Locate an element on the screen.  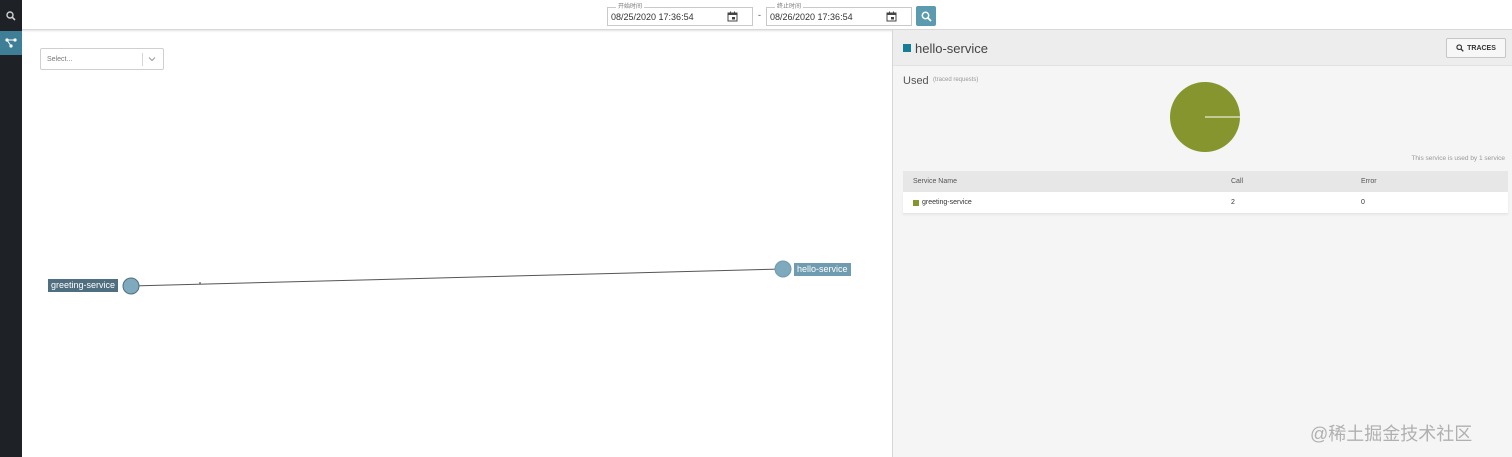
panel-header: hello-service TRACES is located at coordinates (1202, 48).